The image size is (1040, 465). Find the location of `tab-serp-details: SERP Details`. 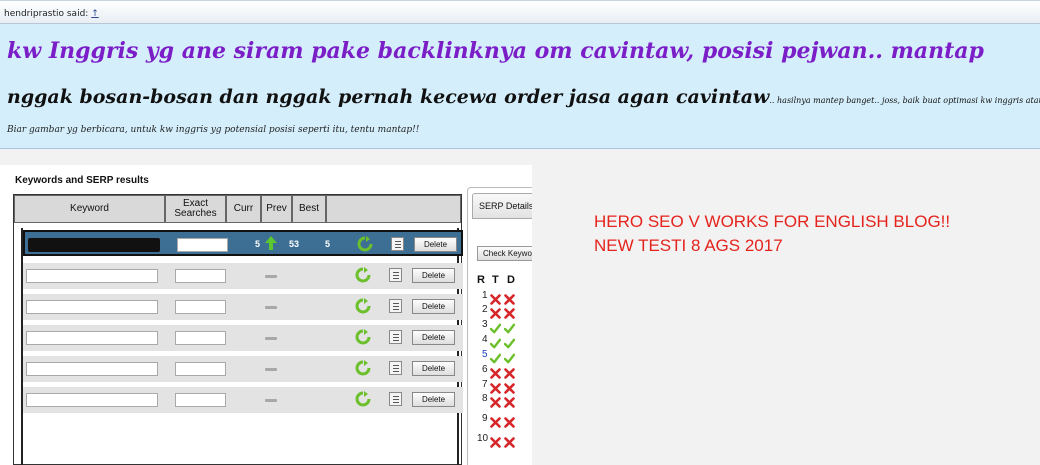

tab-serp-details: SERP Details is located at coordinates (502, 206).